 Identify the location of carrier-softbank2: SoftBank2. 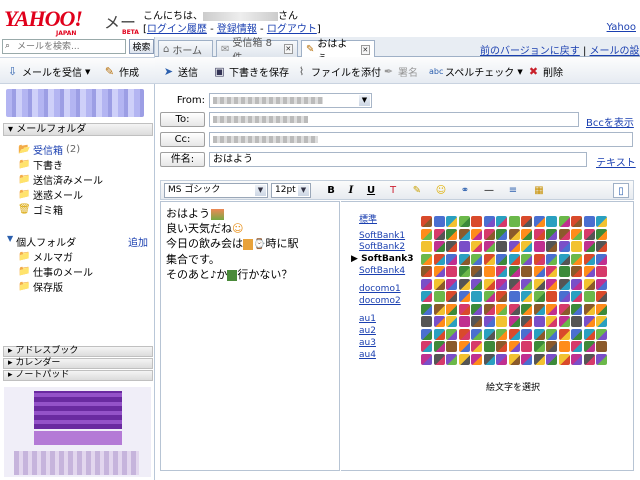
(382, 247).